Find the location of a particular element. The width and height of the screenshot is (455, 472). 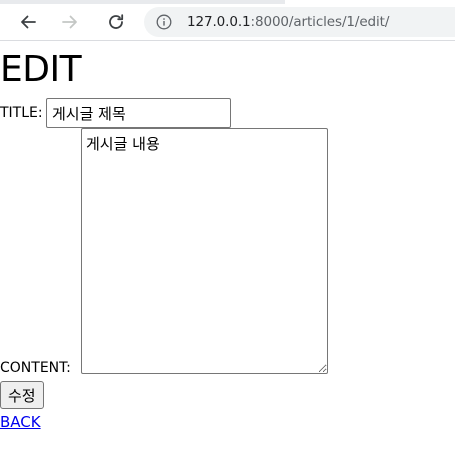

forward-button is located at coordinates (70, 22).